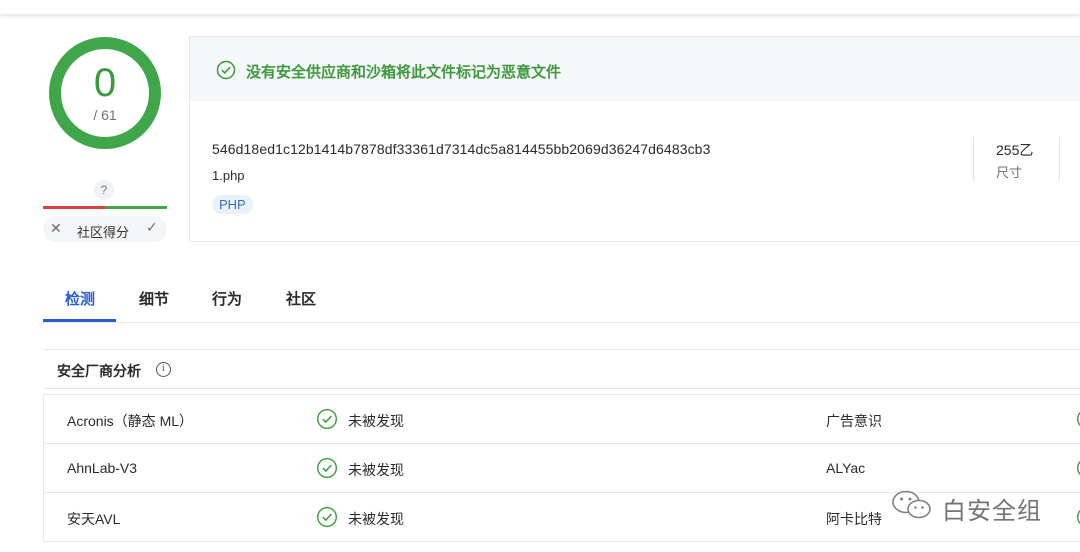  Describe the element at coordinates (80, 298) in the screenshot. I see `tab-detection: 检测` at that location.